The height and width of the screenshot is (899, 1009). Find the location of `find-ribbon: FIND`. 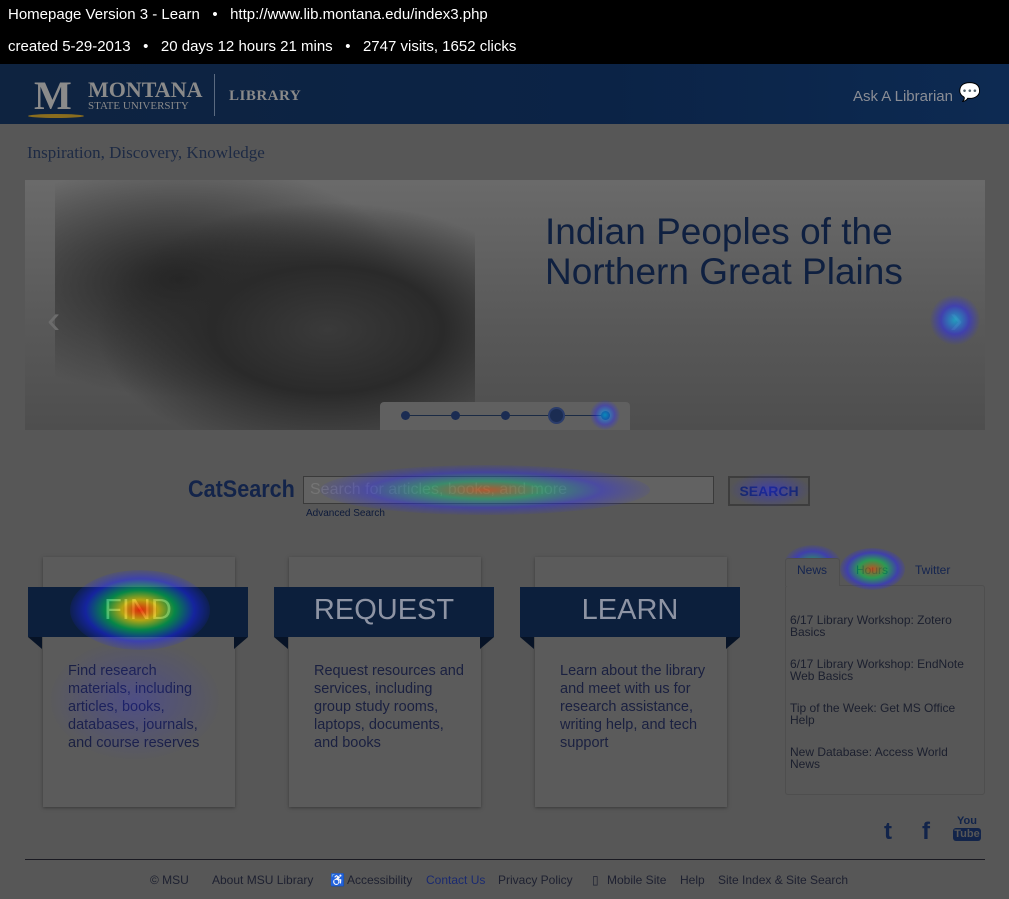

find-ribbon: FIND is located at coordinates (138, 618).